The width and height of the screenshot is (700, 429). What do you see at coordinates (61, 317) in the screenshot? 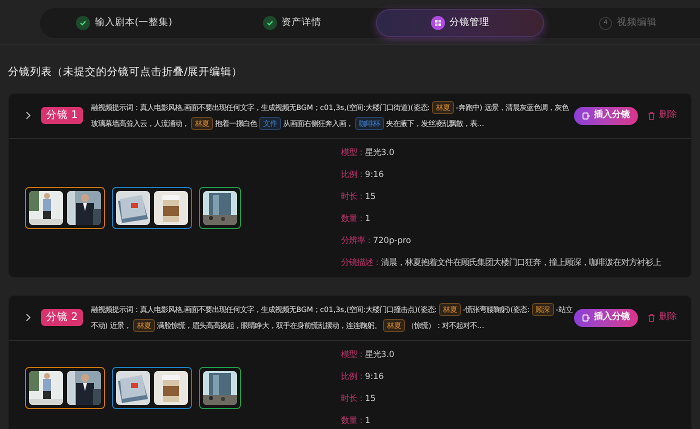
I see `shot-badge: 分镜 2` at bounding box center [61, 317].